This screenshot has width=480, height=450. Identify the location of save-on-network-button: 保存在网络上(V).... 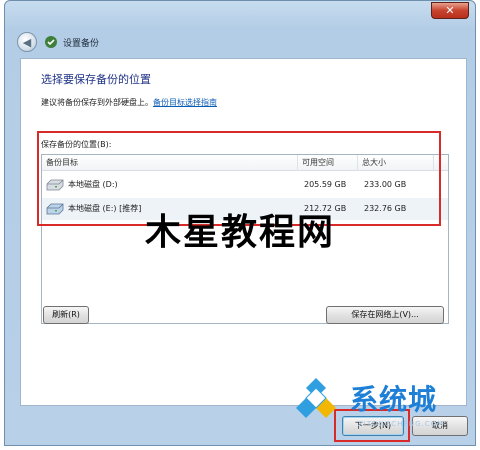
(385, 315).